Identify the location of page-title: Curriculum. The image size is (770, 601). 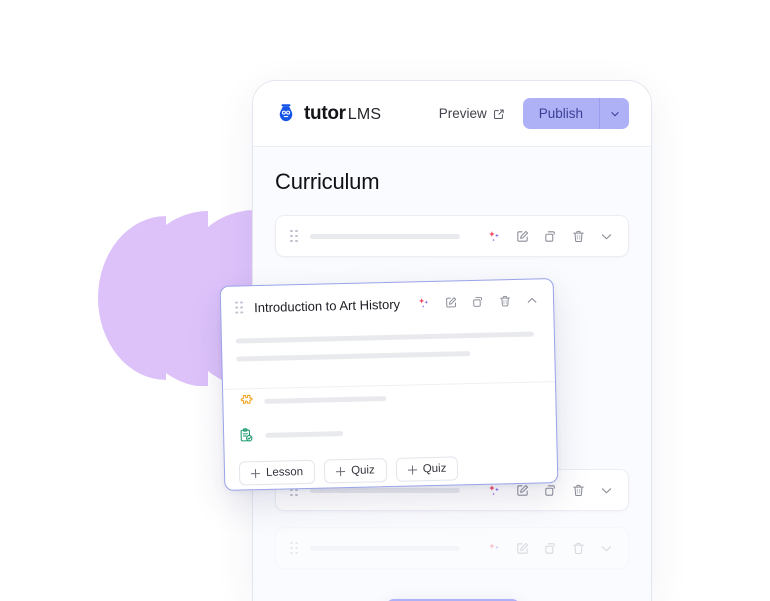
(327, 181).